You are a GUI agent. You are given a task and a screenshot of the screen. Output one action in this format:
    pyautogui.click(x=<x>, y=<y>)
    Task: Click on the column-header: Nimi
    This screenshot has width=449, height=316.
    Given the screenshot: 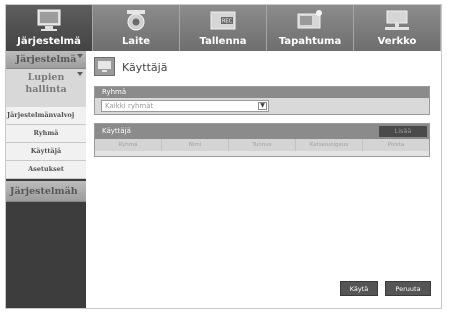 What is the action you would take?
    pyautogui.click(x=195, y=145)
    